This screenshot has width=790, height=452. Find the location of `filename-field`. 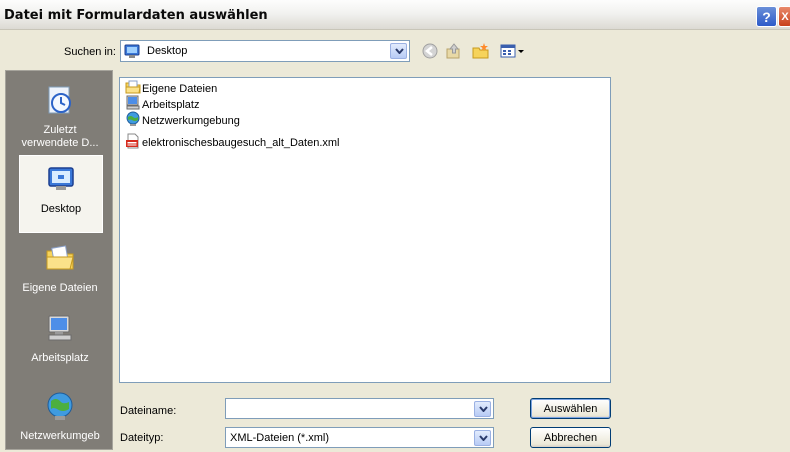

filename-field is located at coordinates (359, 408).